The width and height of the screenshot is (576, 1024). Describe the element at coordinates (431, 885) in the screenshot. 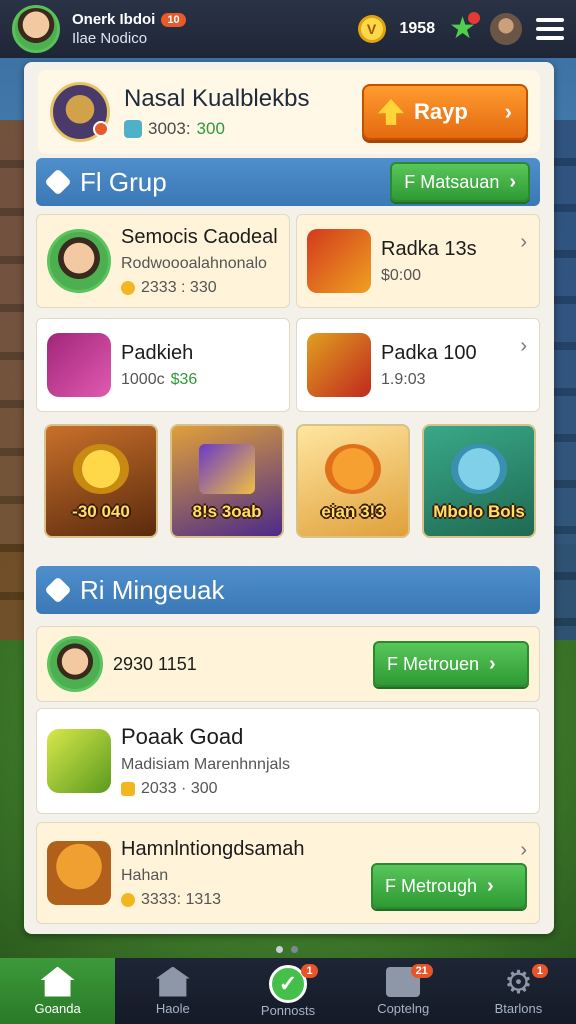

I see `row-action-label: F Metrough` at that location.